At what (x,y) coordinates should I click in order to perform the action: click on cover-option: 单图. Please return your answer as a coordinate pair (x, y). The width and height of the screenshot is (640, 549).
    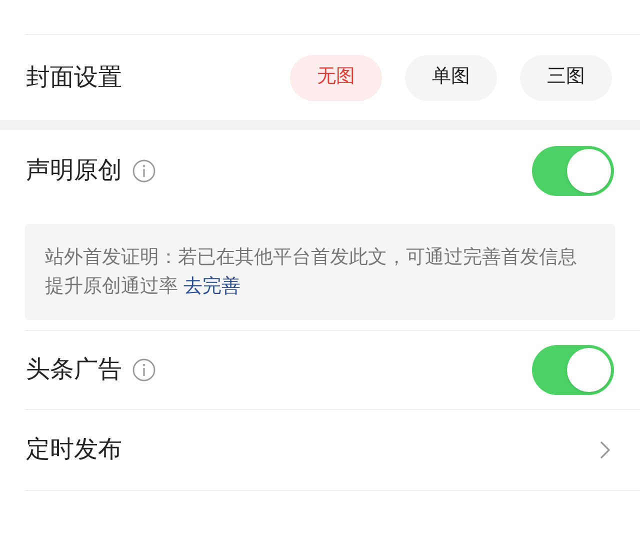
    Looking at the image, I should click on (451, 77).